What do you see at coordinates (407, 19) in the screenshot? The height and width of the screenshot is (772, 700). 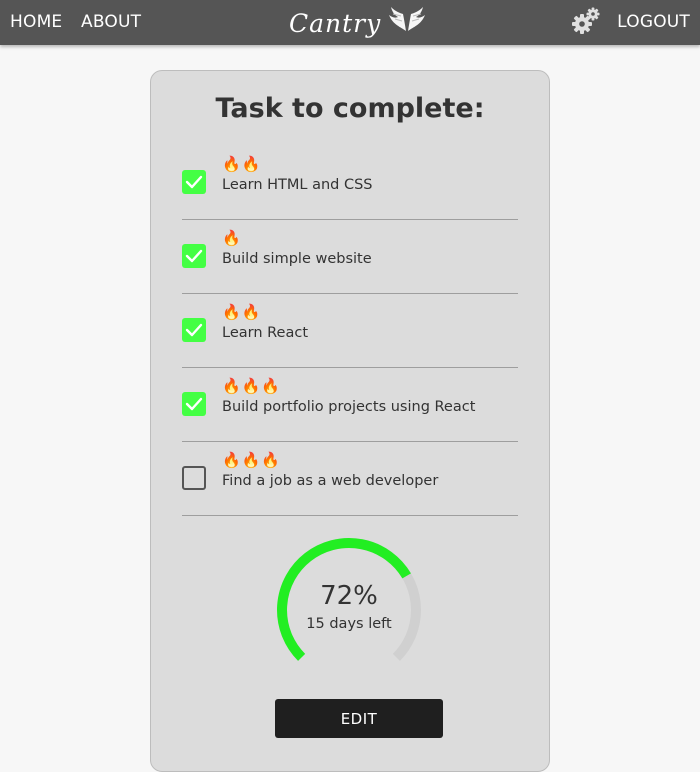 I see `wings-icon` at bounding box center [407, 19].